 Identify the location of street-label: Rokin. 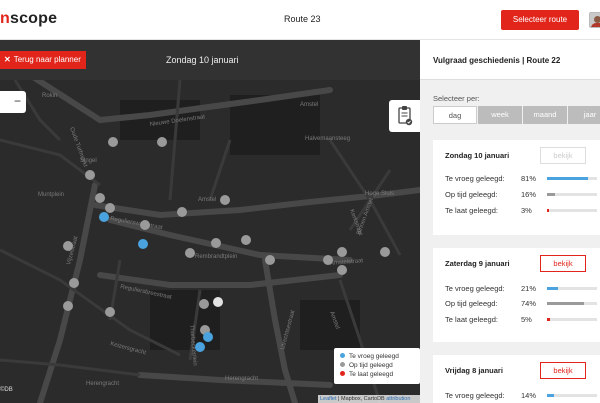
(49, 96).